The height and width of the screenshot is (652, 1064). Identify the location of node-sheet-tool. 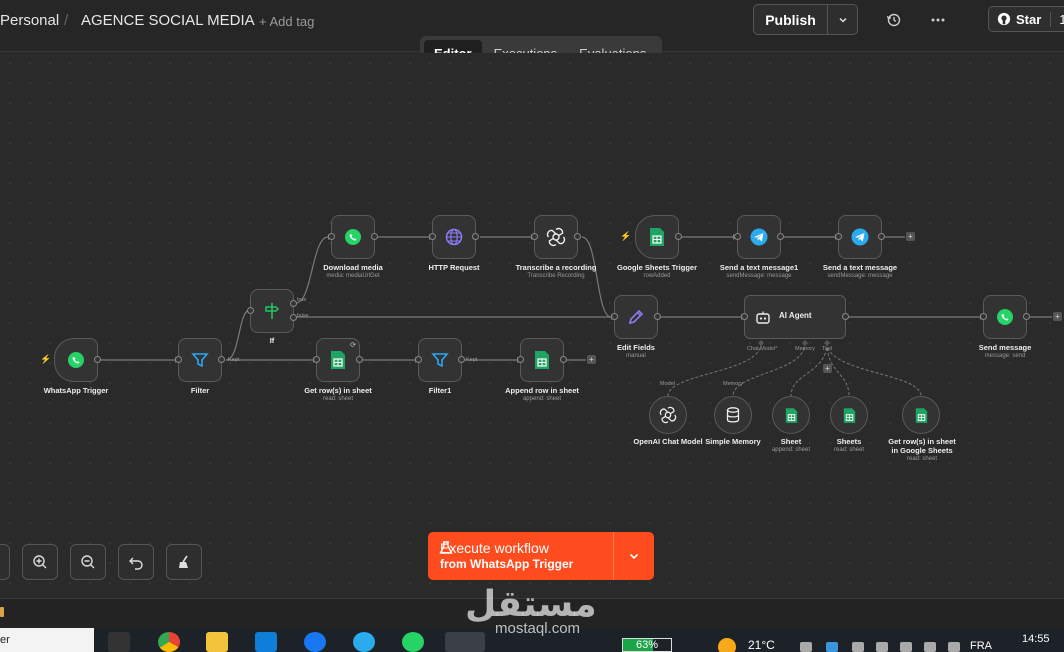
(791, 415).